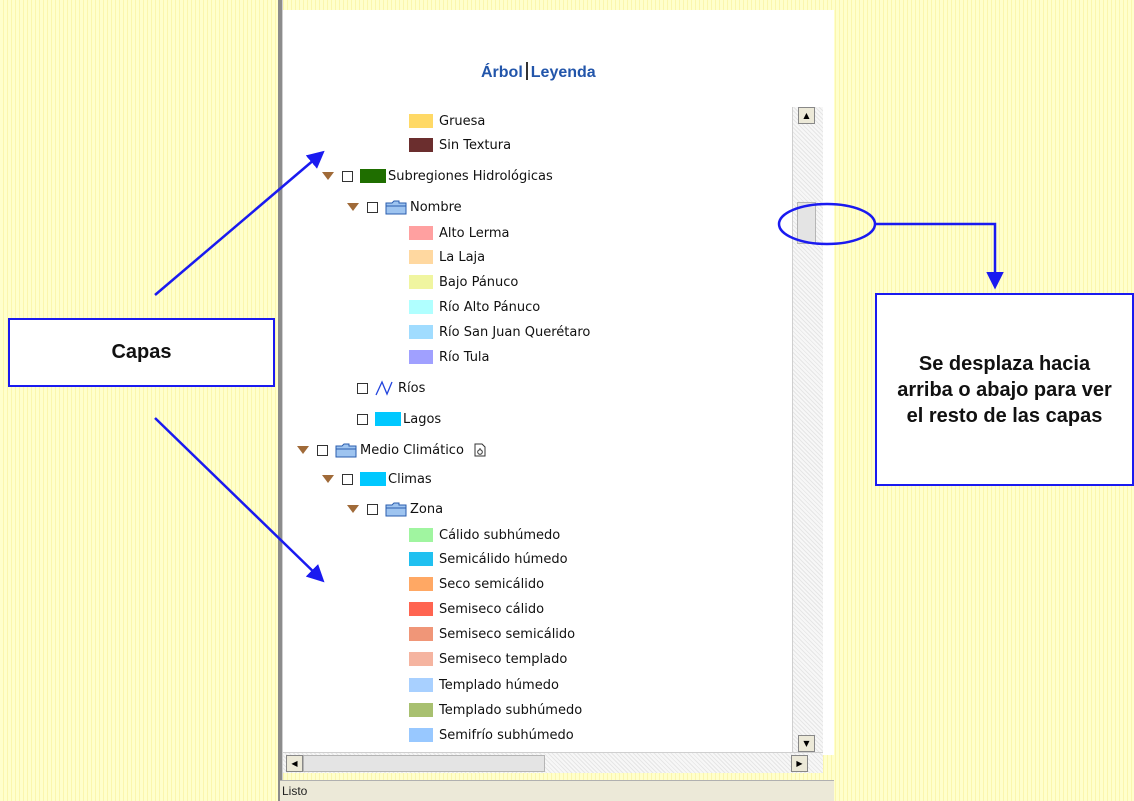  I want to click on arrow-to-hint, so click(939, 256).